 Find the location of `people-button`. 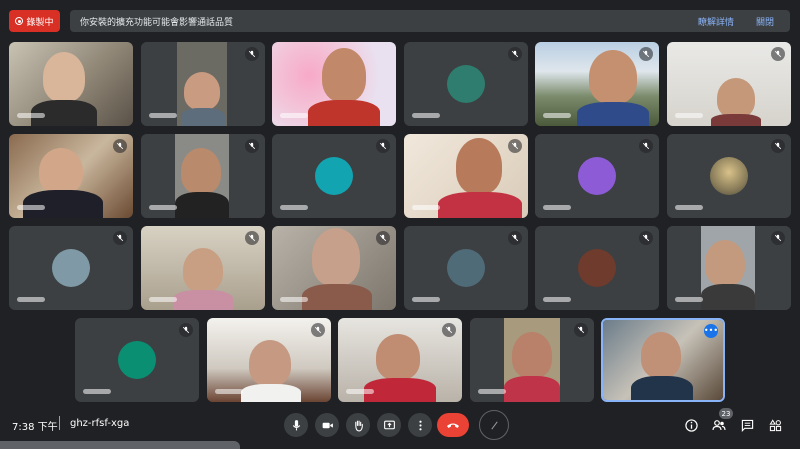

people-button is located at coordinates (719, 425).